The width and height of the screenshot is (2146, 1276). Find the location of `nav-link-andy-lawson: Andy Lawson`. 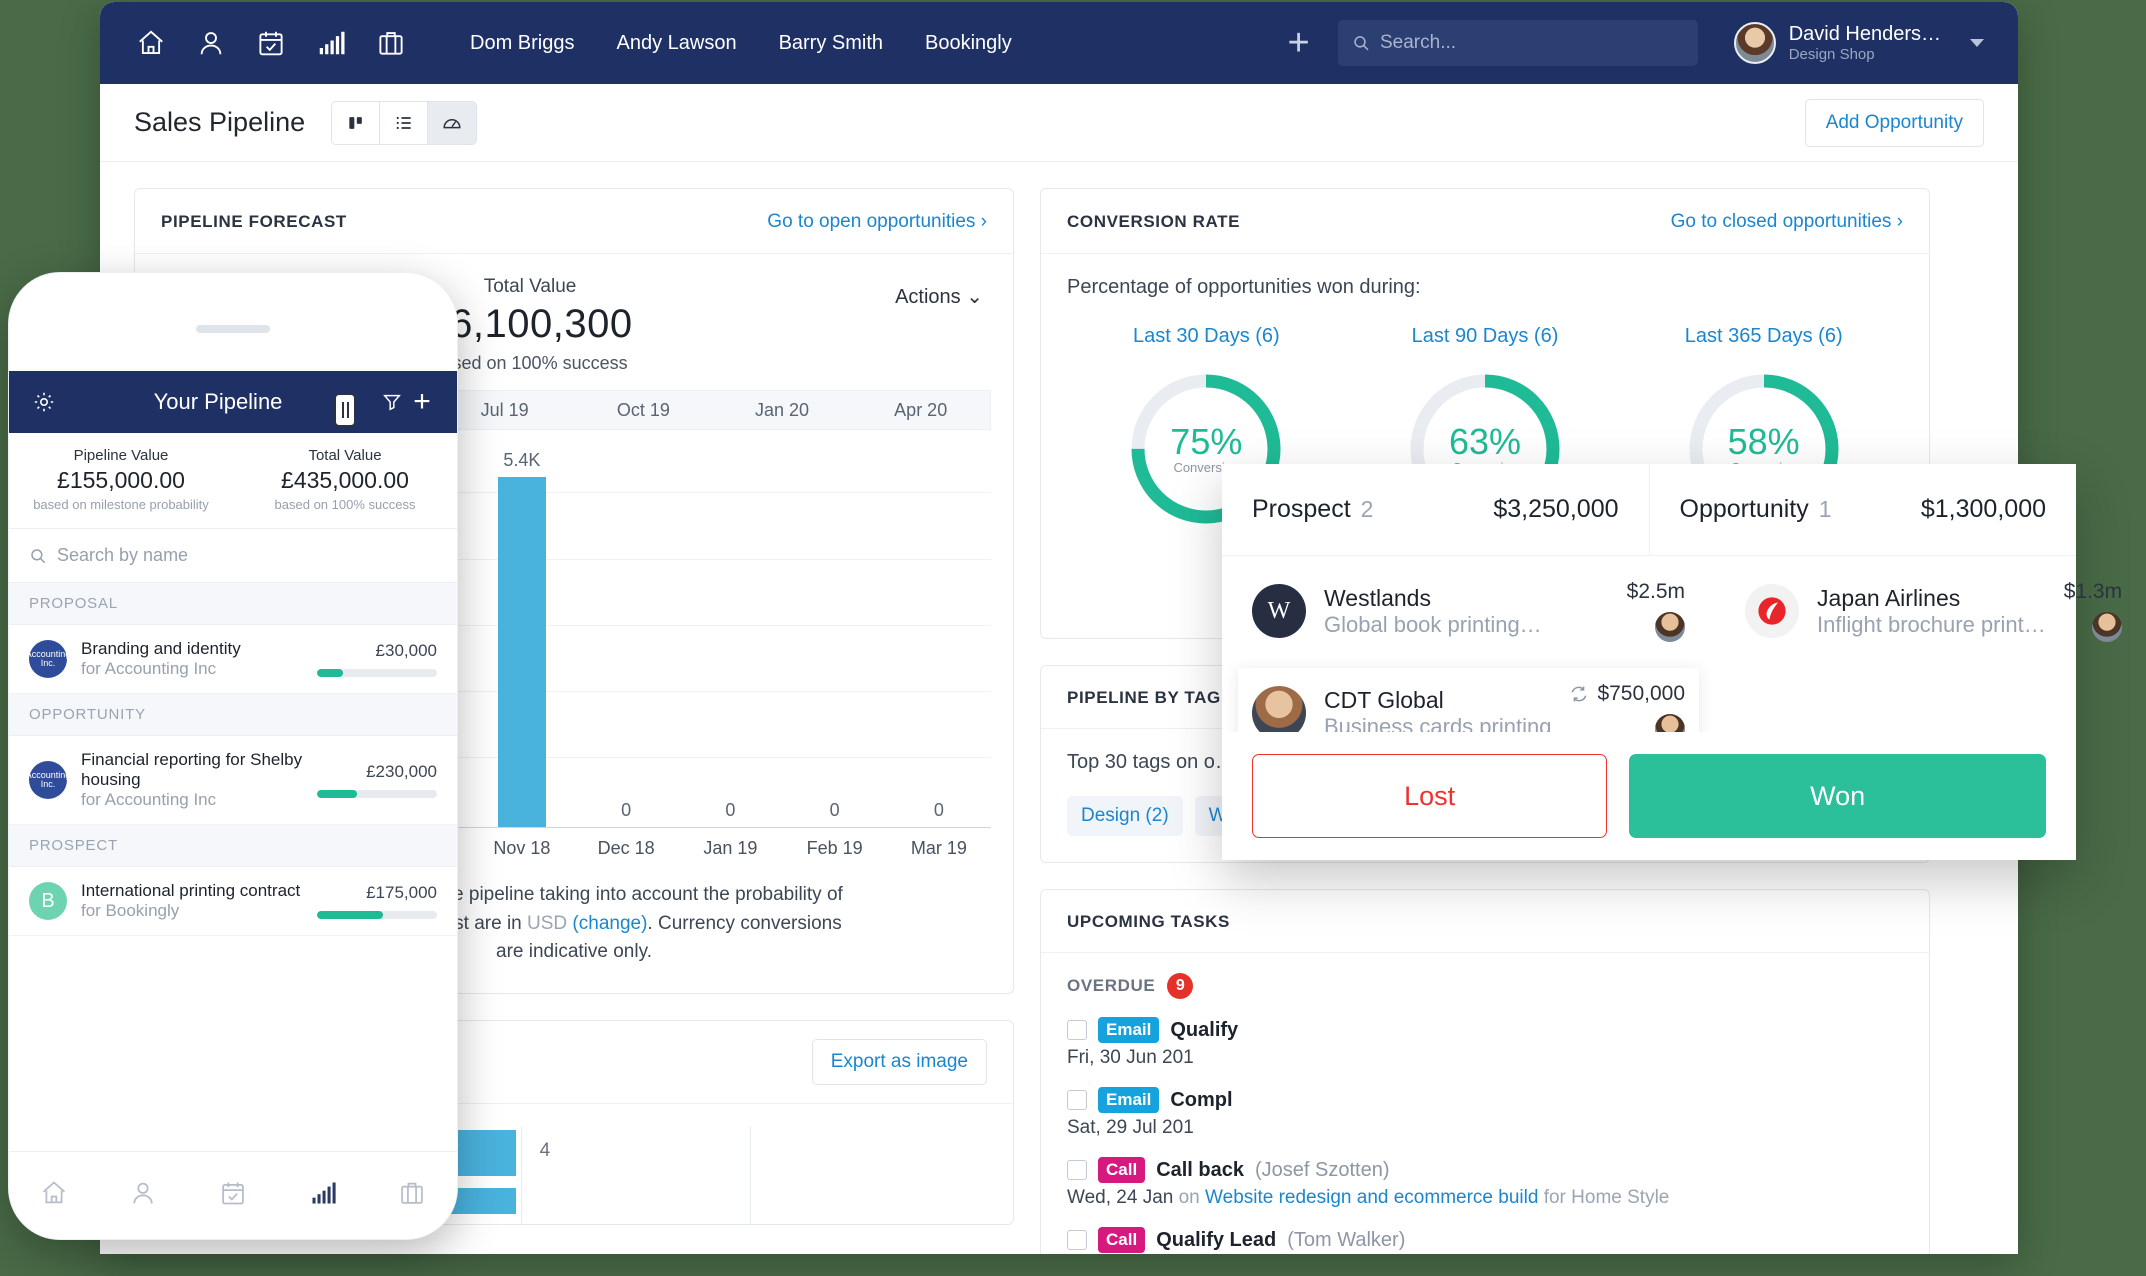

nav-link-andy-lawson: Andy Lawson is located at coordinates (676, 43).